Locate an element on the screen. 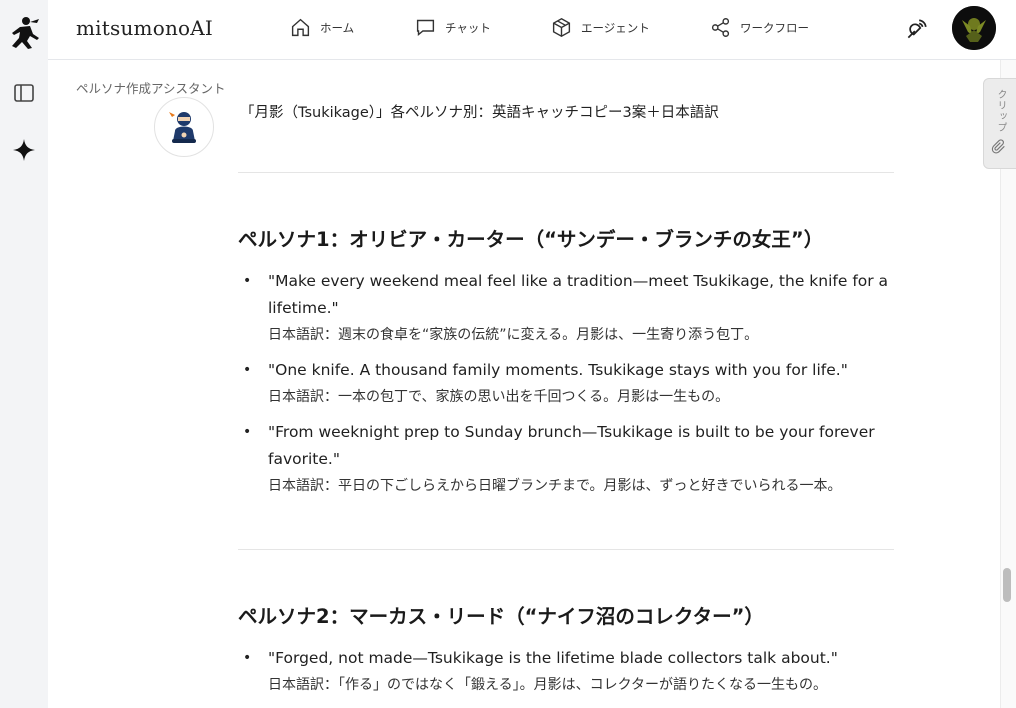 The width and height of the screenshot is (1016, 708). clip-tab-label: クリップ is located at coordinates (1000, 111).